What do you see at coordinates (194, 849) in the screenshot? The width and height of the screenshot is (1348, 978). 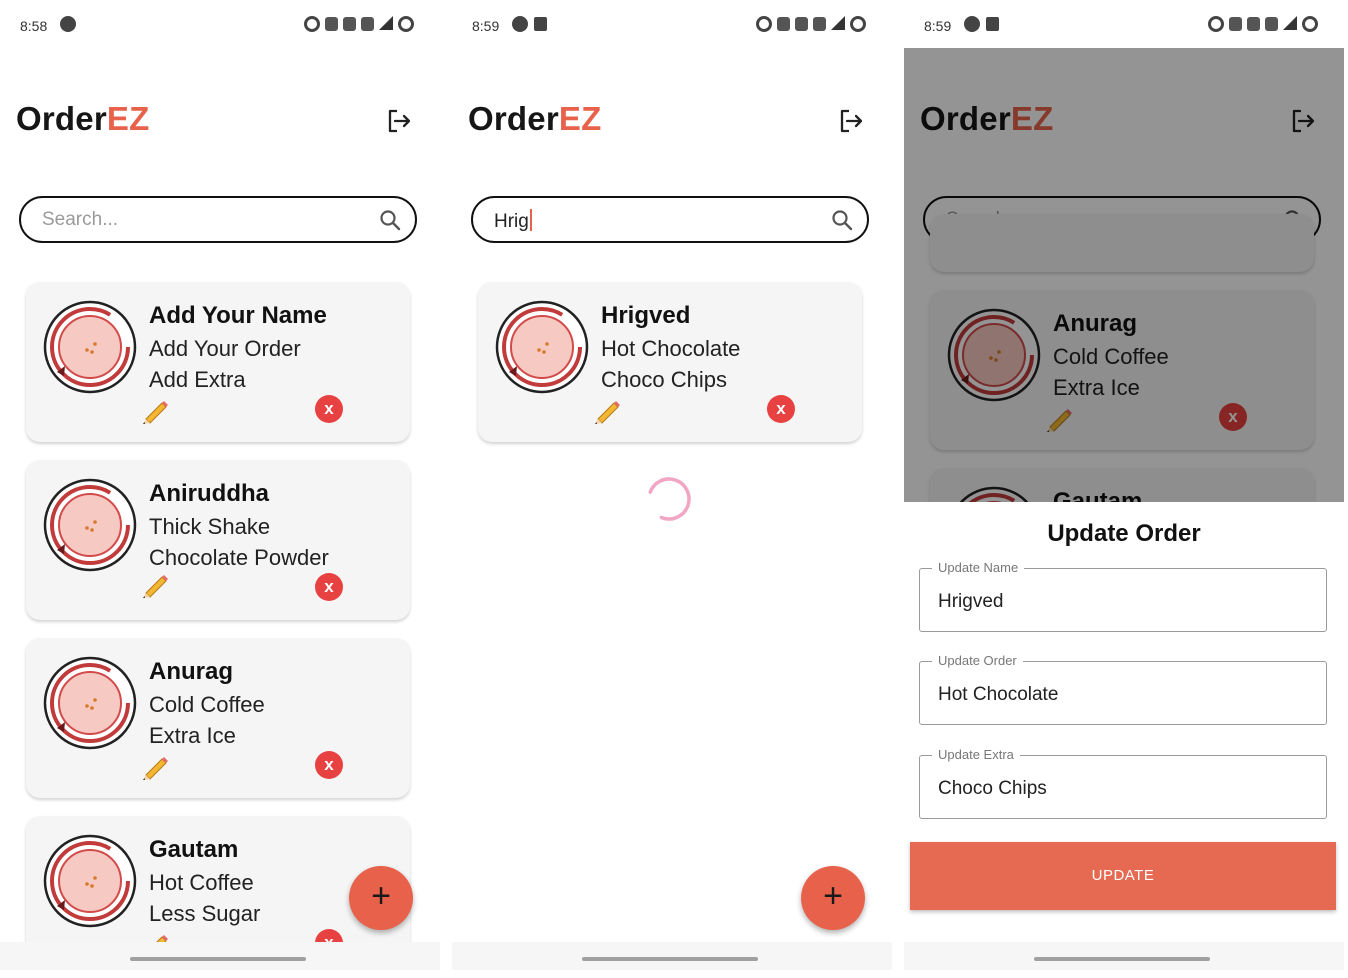 I see `order-name: Gautam` at bounding box center [194, 849].